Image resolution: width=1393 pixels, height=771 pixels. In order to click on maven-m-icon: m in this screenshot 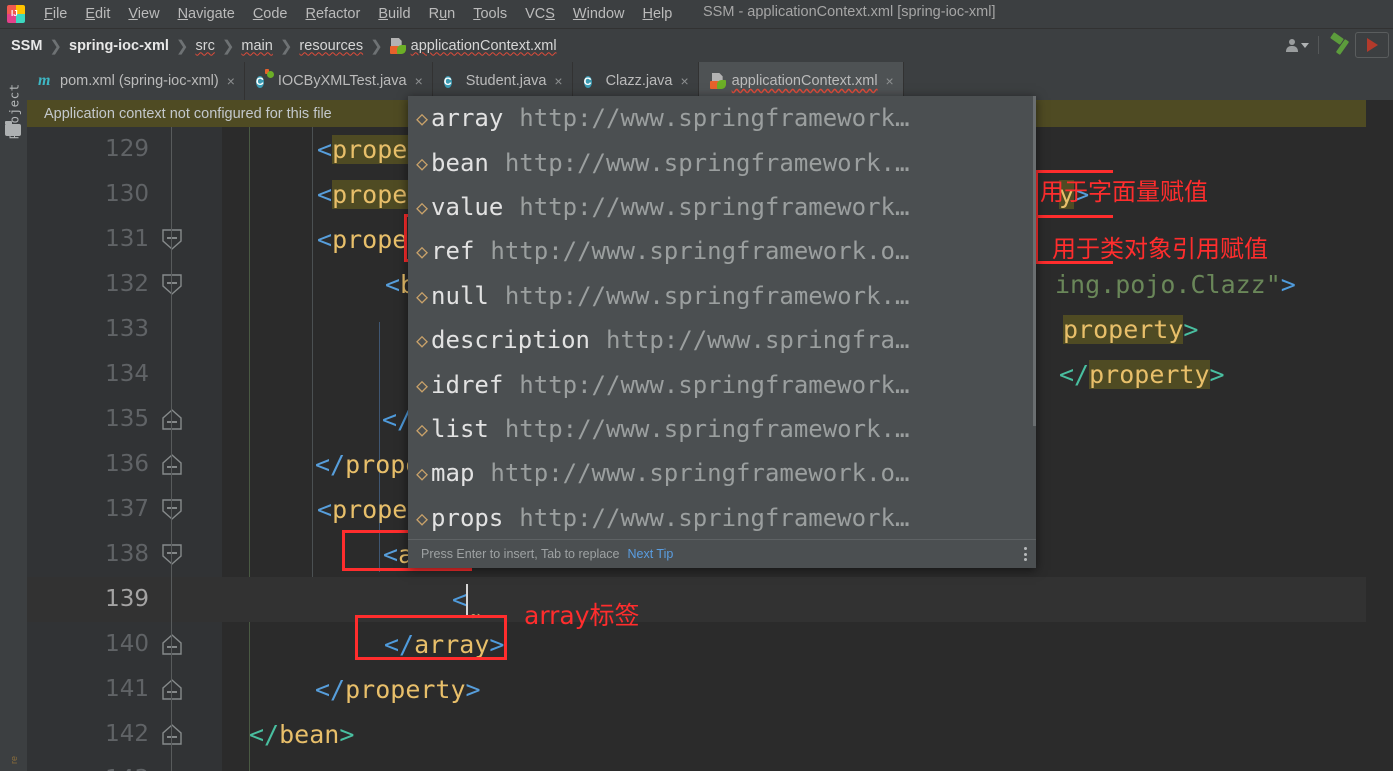, I will do `click(44, 80)`.